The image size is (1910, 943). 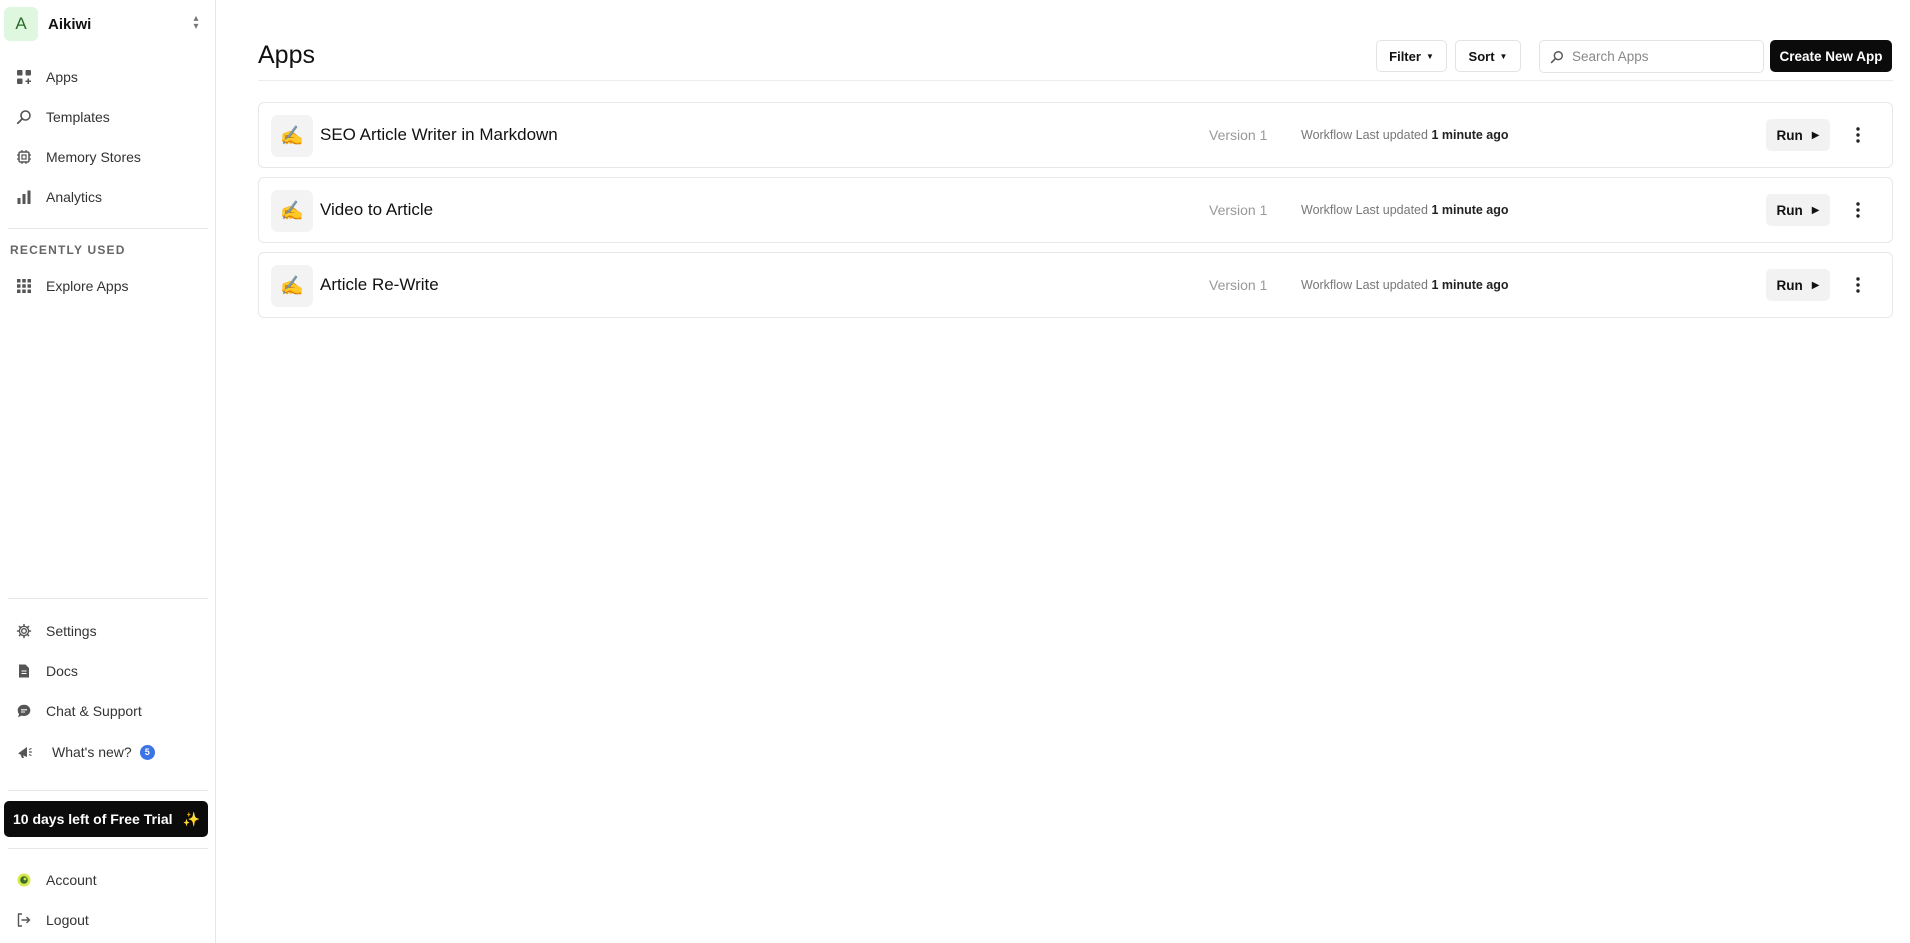 What do you see at coordinates (106, 77) in the screenshot?
I see `sidebar-item-apps: Apps` at bounding box center [106, 77].